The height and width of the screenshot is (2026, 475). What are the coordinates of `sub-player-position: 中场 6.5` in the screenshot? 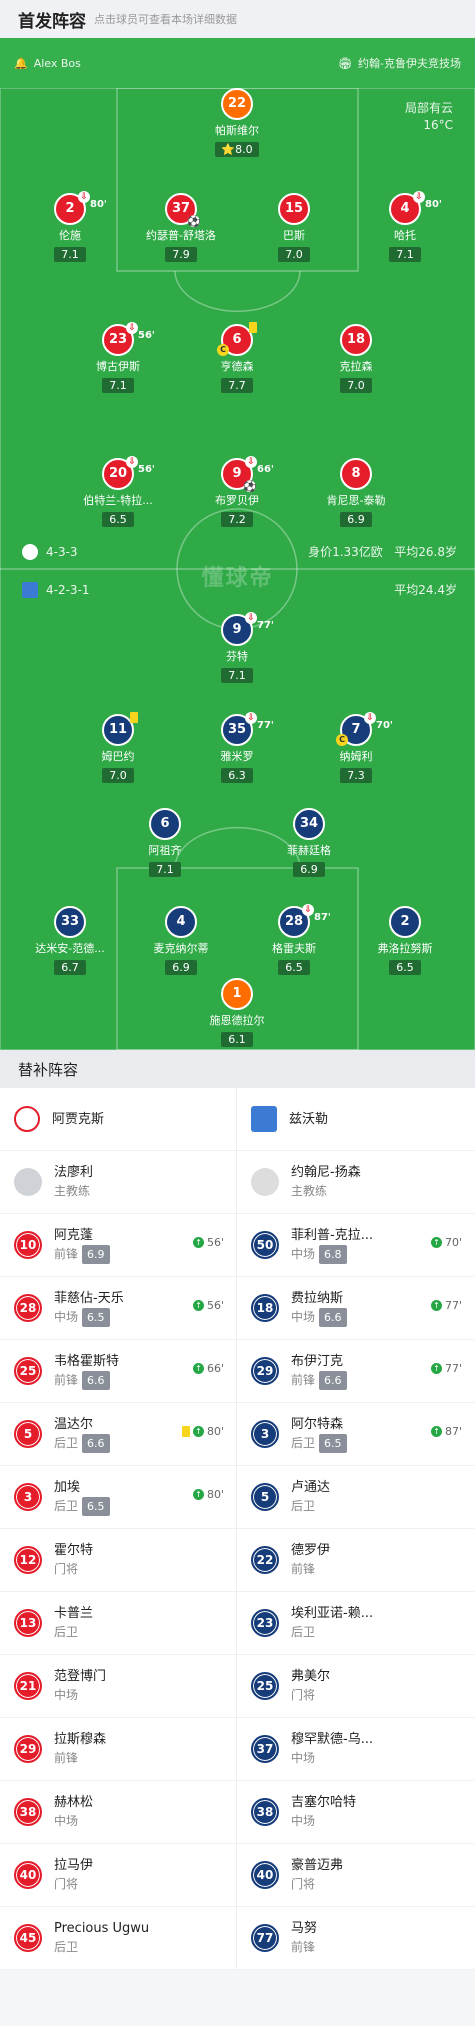 It's located at (89, 1317).